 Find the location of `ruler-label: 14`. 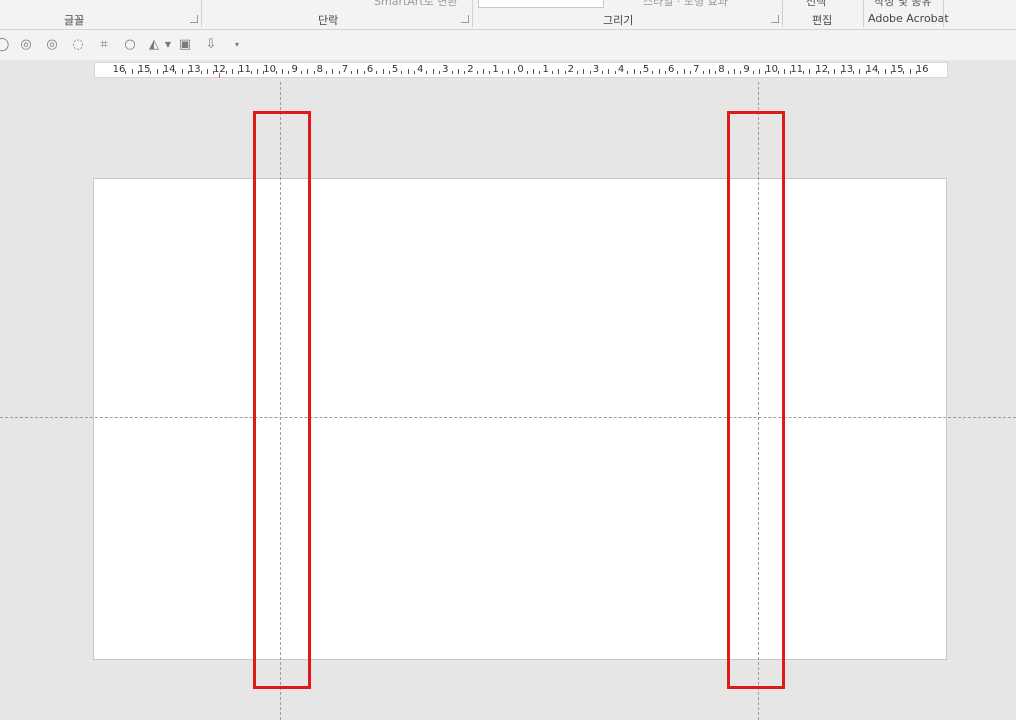

ruler-label: 14 is located at coordinates (872, 69).